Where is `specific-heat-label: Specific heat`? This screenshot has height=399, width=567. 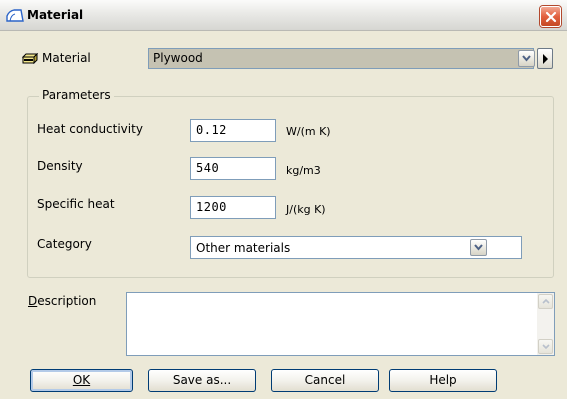 specific-heat-label: Specific heat is located at coordinates (76, 204).